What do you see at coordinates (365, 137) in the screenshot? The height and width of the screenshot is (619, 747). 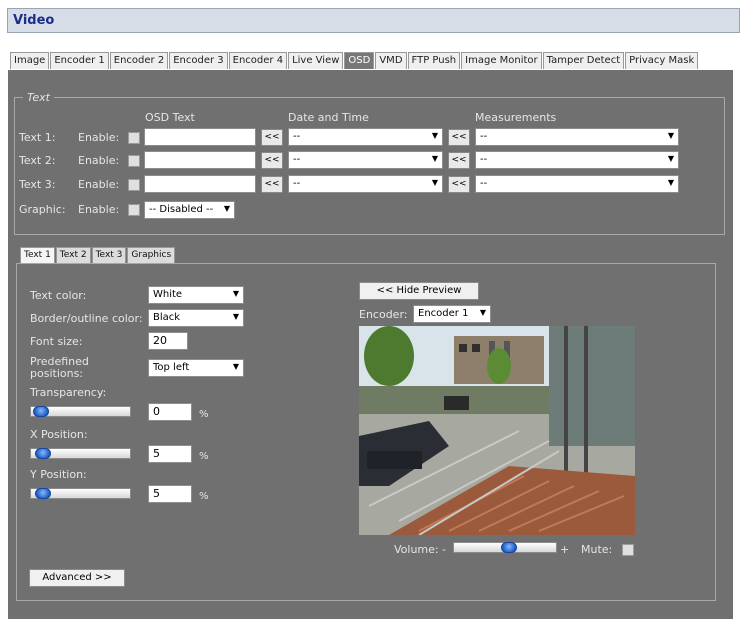 I see `text1-datetime-select: -- ▼` at bounding box center [365, 137].